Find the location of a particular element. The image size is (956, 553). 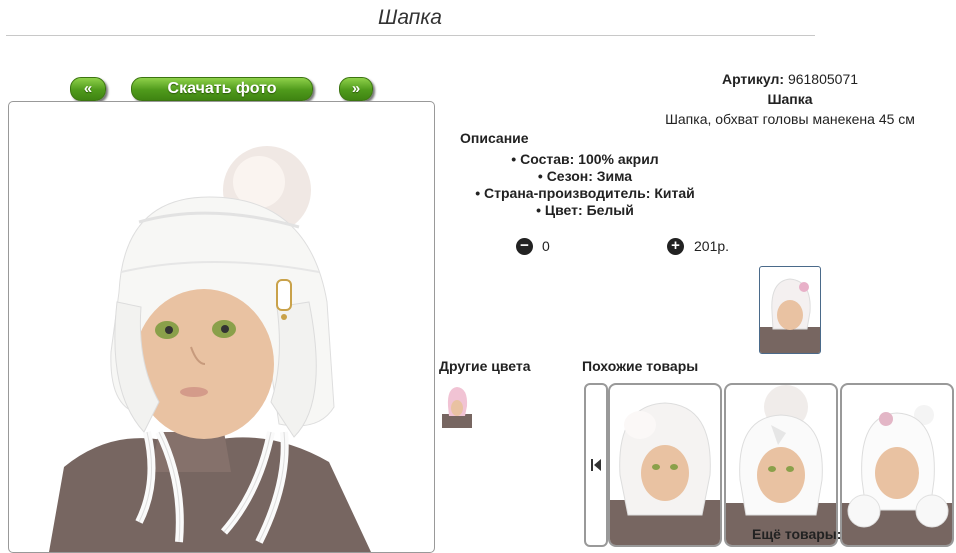

download-photo-button: Скачать фото is located at coordinates (222, 89).